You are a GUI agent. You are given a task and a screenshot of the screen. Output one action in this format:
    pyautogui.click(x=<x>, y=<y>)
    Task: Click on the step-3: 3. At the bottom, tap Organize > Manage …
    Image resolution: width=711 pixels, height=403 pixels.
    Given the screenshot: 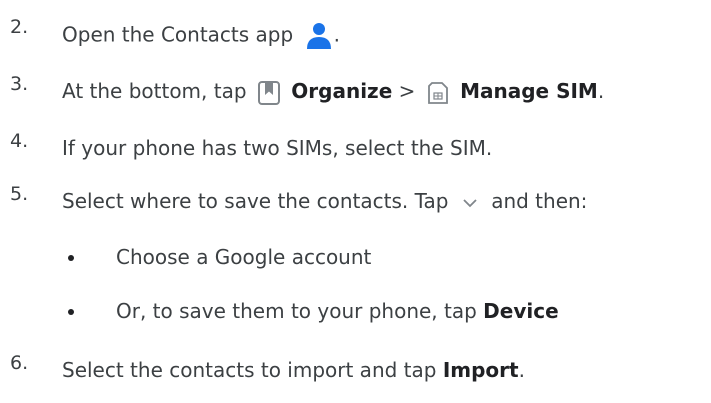 What is the action you would take?
    pyautogui.click(x=355, y=89)
    